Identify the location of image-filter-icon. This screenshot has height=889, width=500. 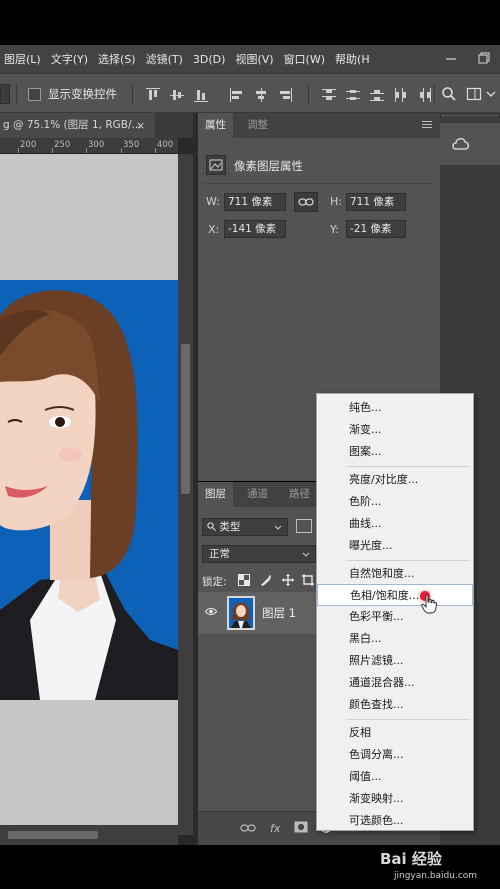
(304, 526).